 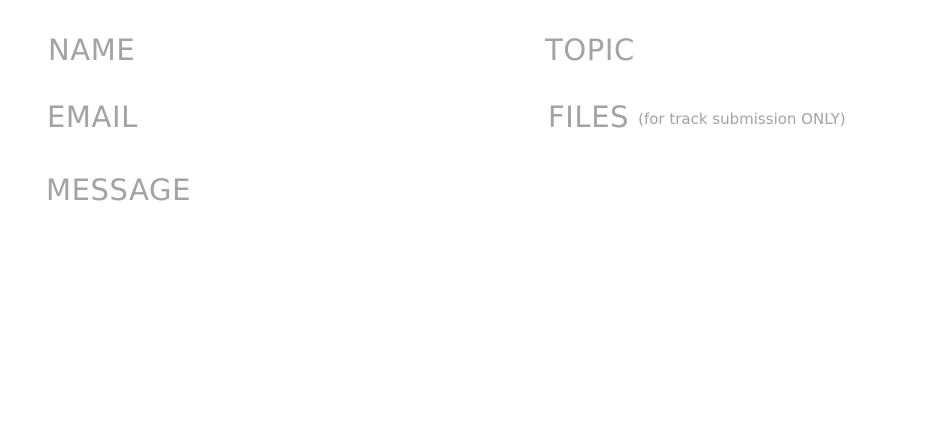 I want to click on name-input, so click(x=268, y=50).